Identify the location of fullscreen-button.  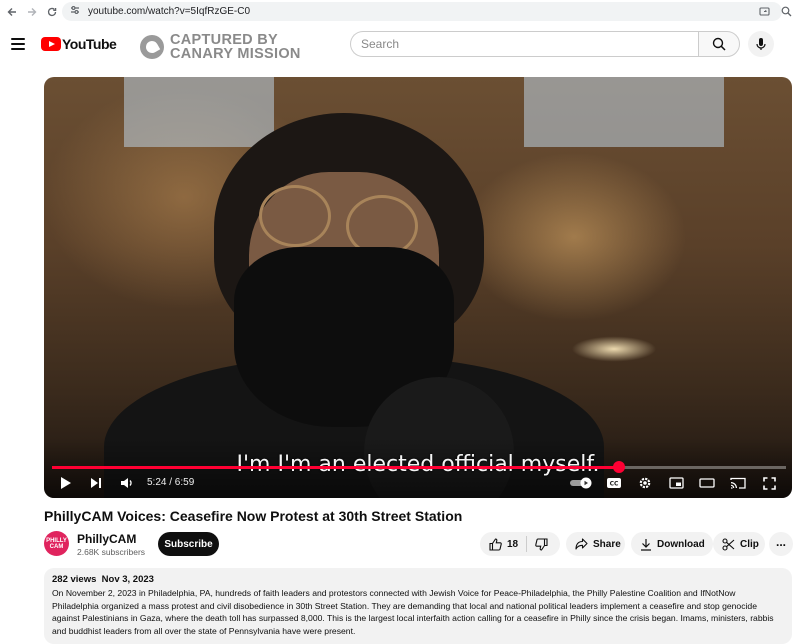
(769, 483).